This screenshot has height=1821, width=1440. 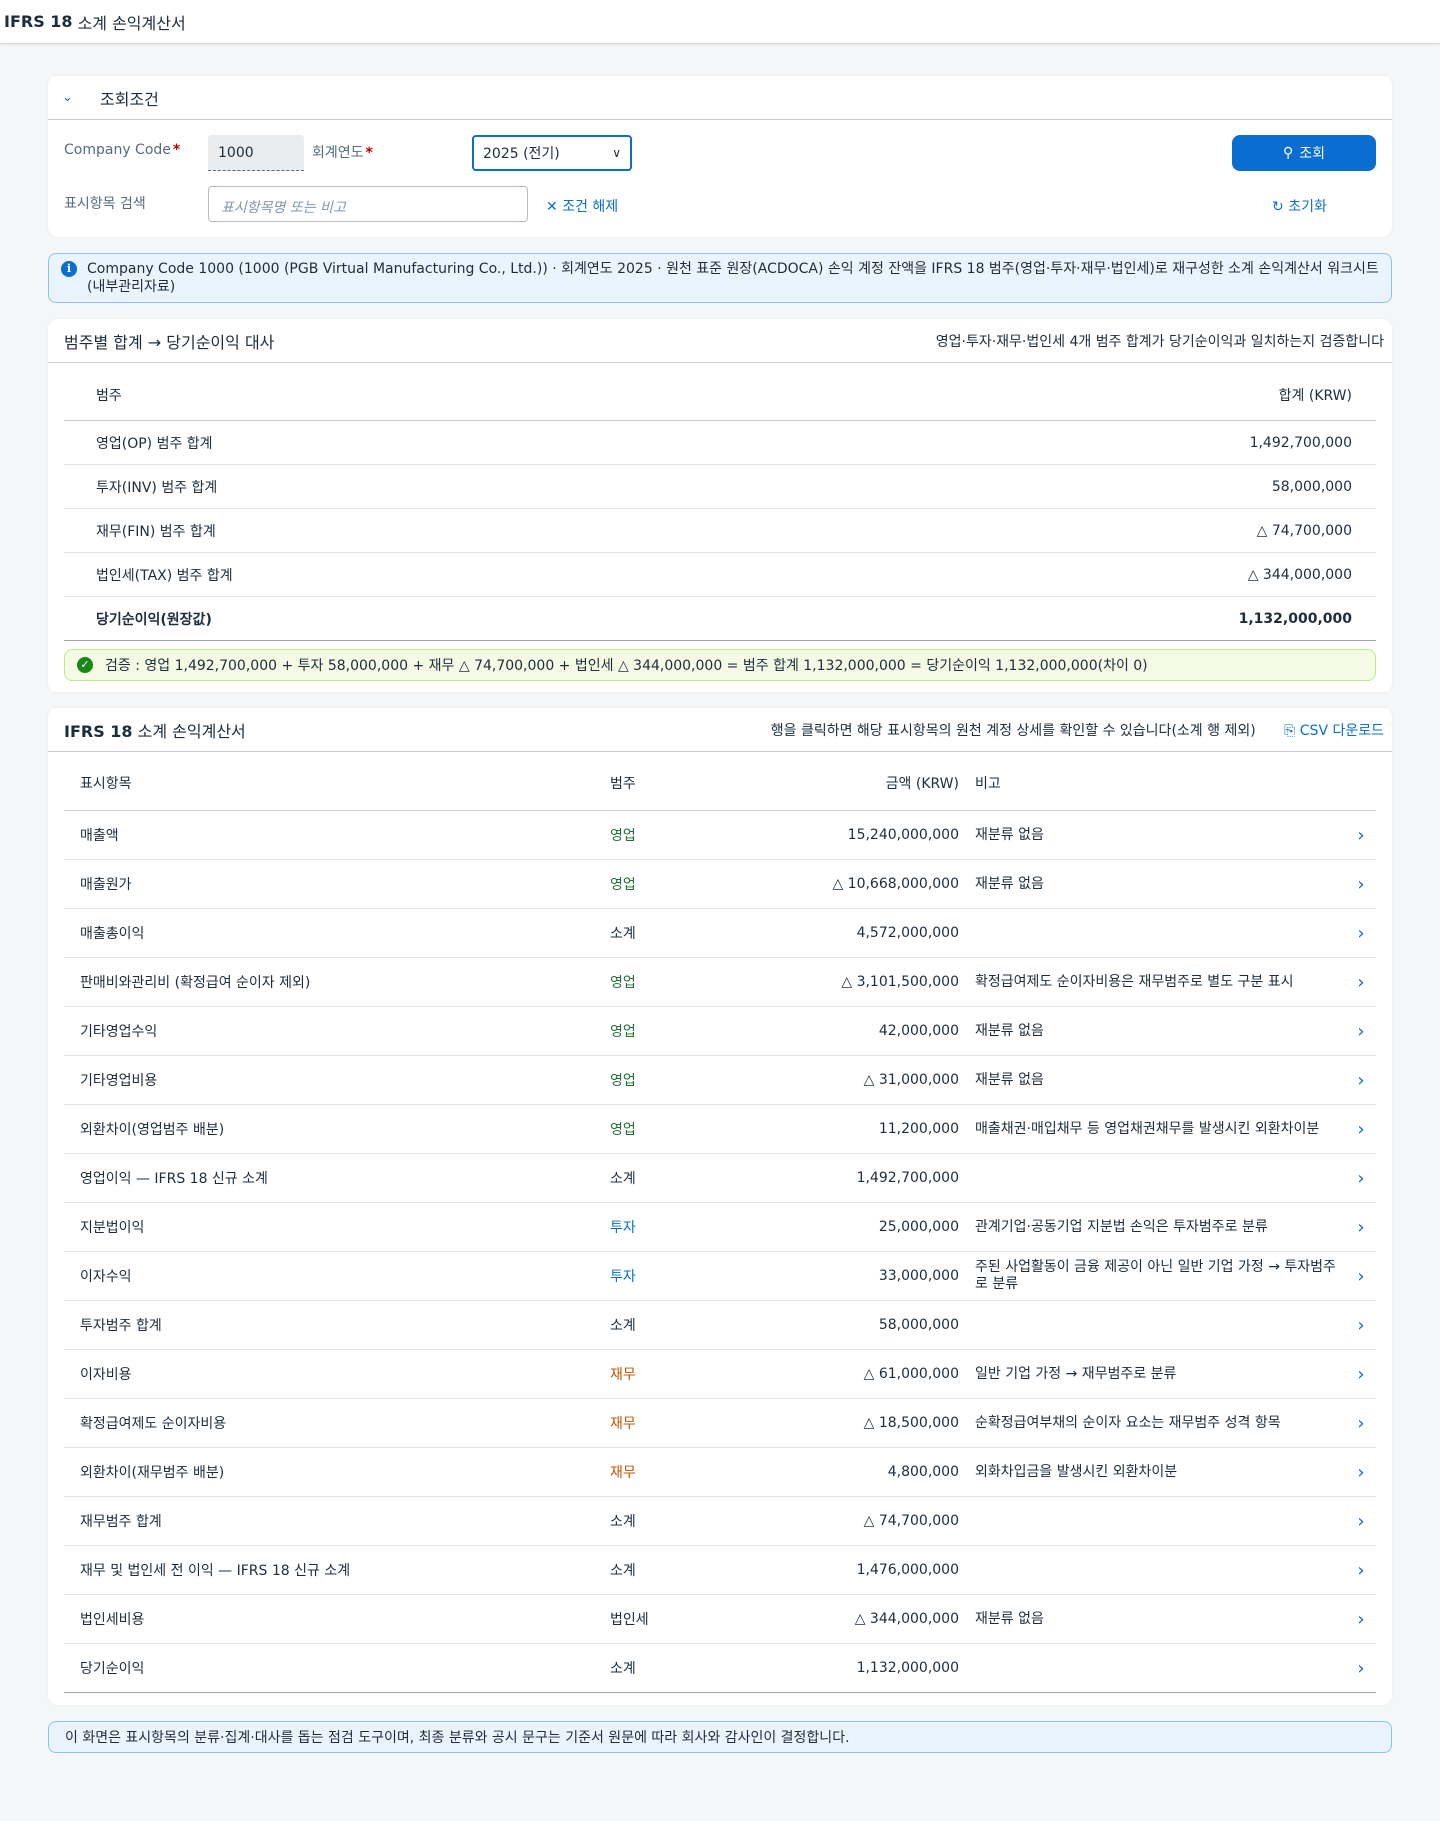 I want to click on item-label: 기타영업비용, so click(x=119, y=1081).